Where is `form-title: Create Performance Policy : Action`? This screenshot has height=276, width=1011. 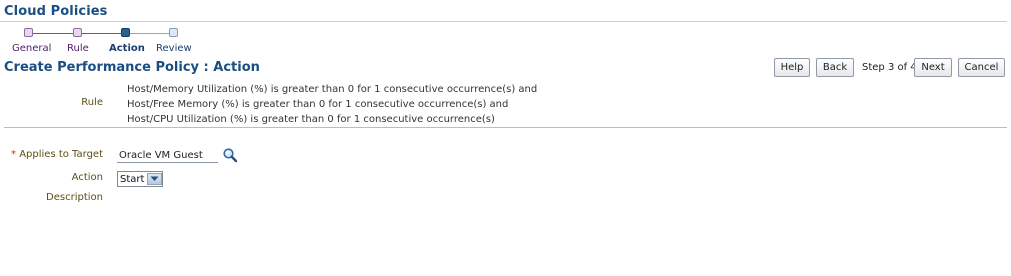
form-title: Create Performance Policy : Action is located at coordinates (132, 67).